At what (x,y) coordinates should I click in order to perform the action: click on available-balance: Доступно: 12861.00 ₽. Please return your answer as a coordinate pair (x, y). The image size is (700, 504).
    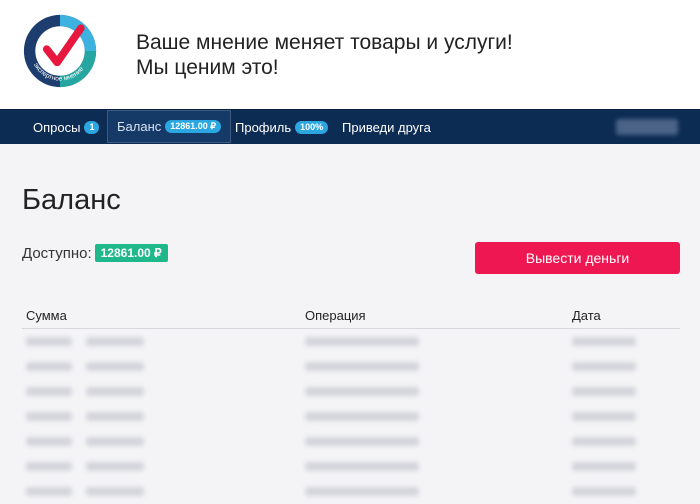
    Looking at the image, I should click on (95, 253).